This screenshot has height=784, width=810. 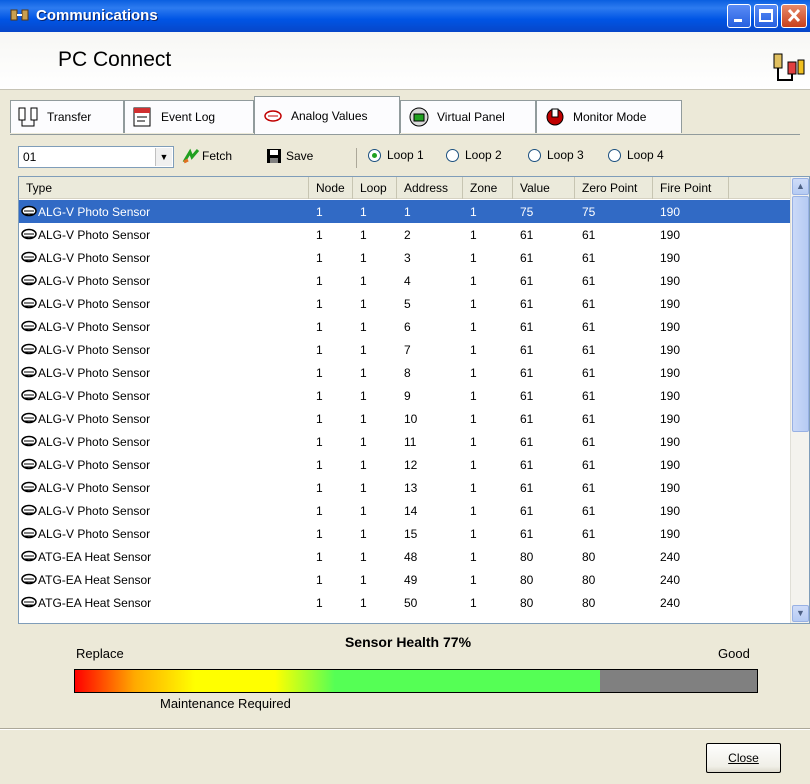 I want to click on panel-select: 01 ▼, so click(x=96, y=157).